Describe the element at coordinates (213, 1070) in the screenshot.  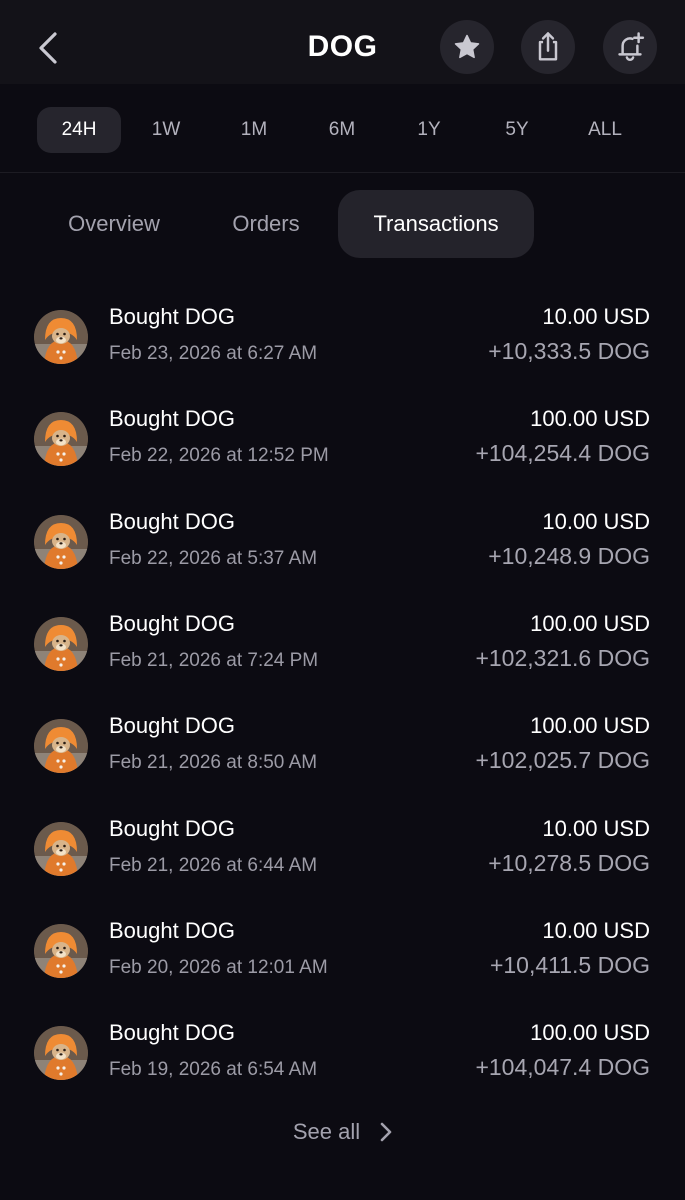
I see `transaction-date: Feb 19, 2026 at 6:54 AM` at that location.